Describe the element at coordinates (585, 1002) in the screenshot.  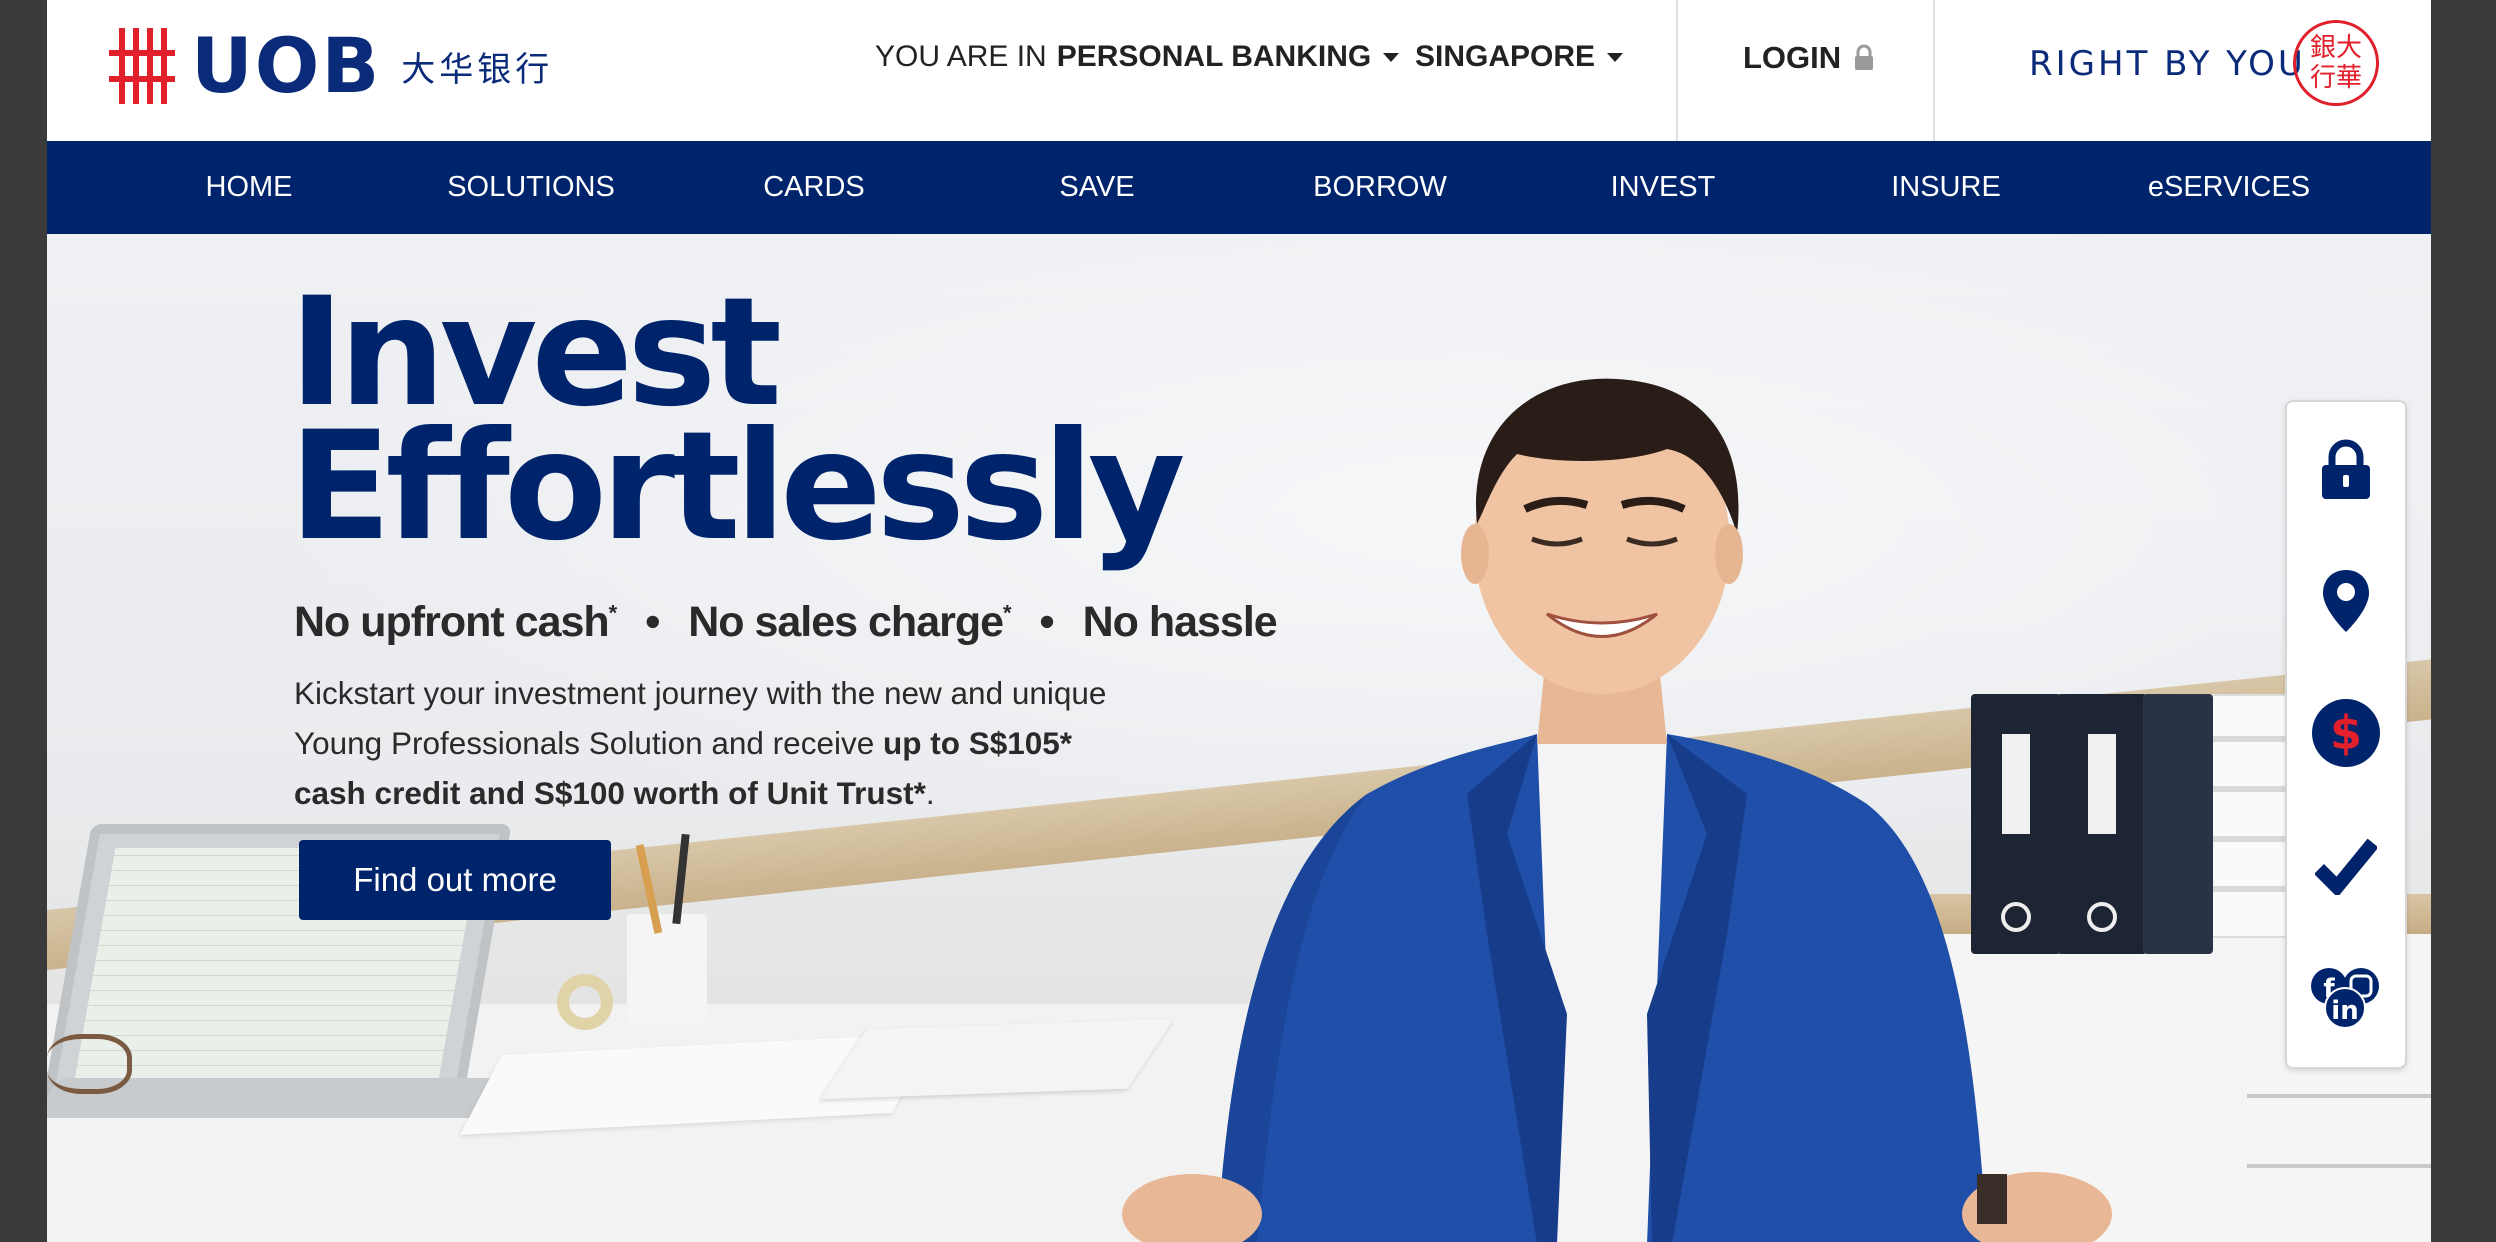
I see `tape-image` at that location.